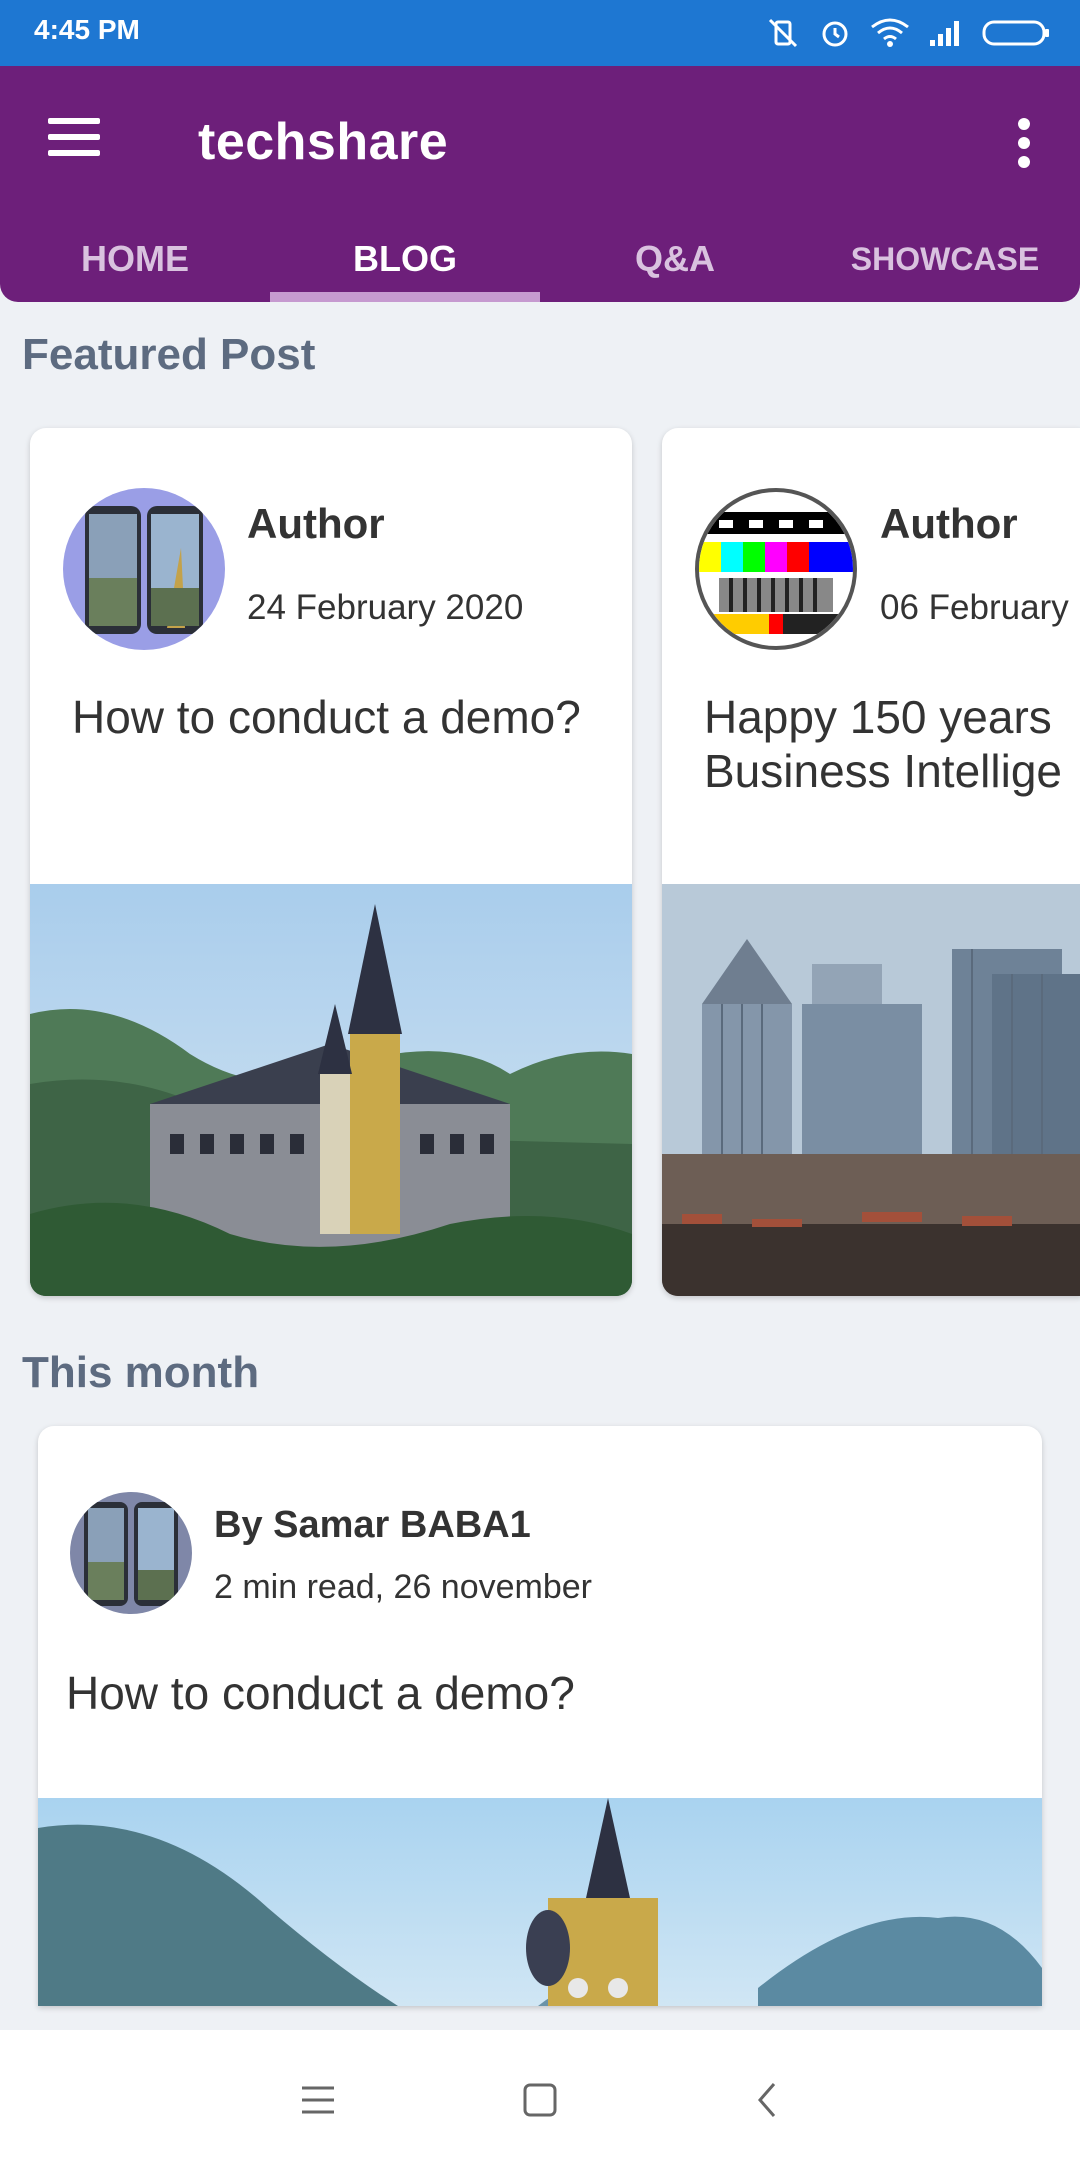 This screenshot has height=2160, width=1080. I want to click on app-title: techshare, so click(323, 142).